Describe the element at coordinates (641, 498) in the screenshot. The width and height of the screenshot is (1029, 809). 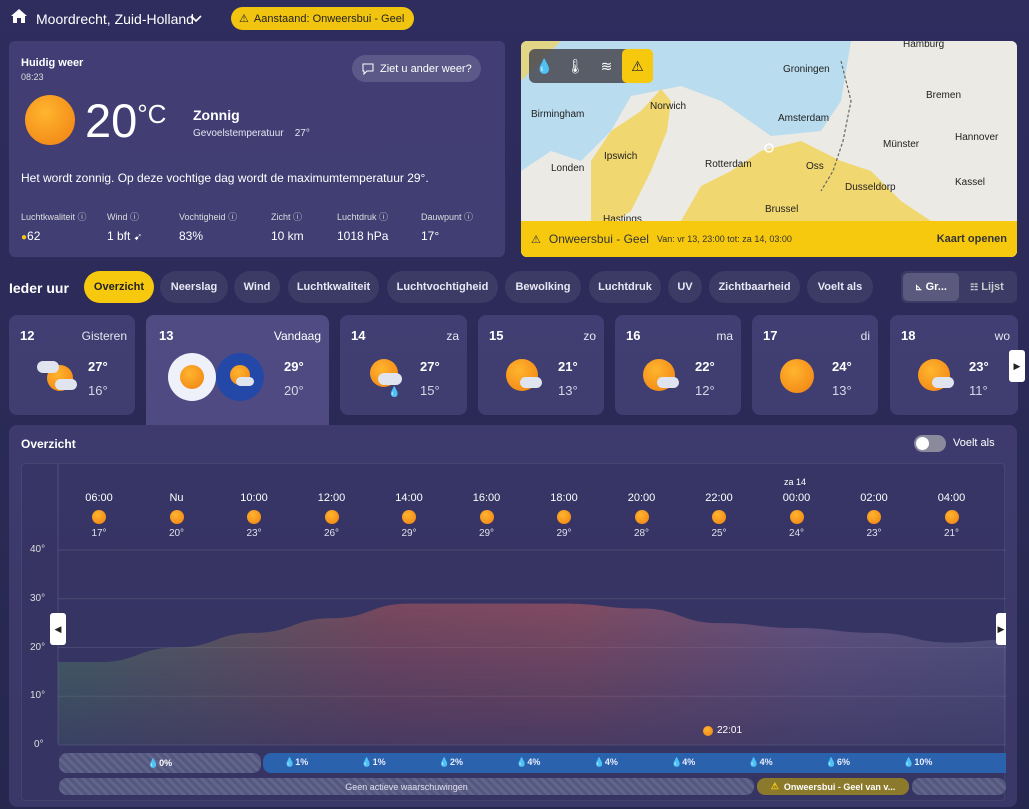
I see `x-tick-label: 20:00` at that location.